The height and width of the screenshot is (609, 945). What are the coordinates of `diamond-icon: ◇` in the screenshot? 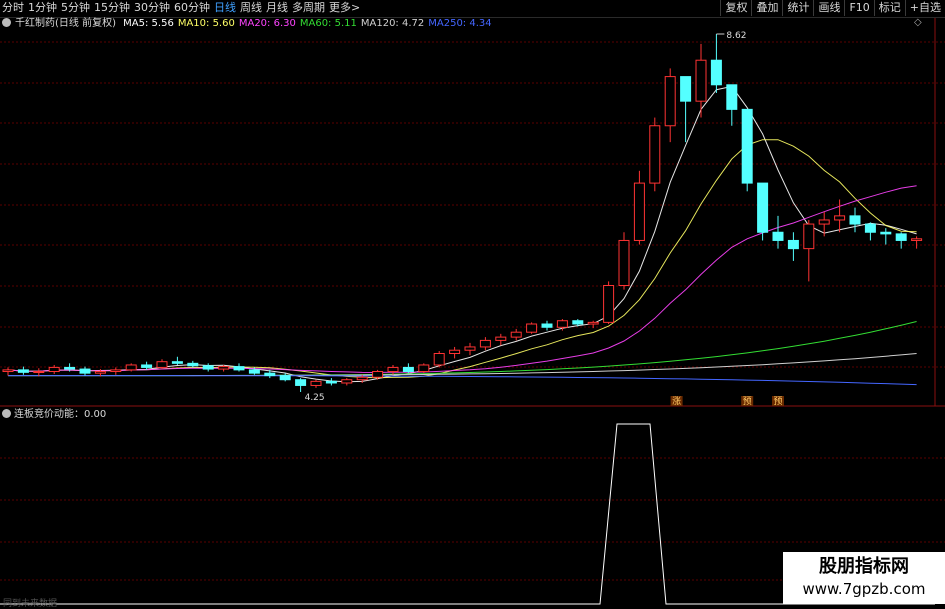 It's located at (918, 22).